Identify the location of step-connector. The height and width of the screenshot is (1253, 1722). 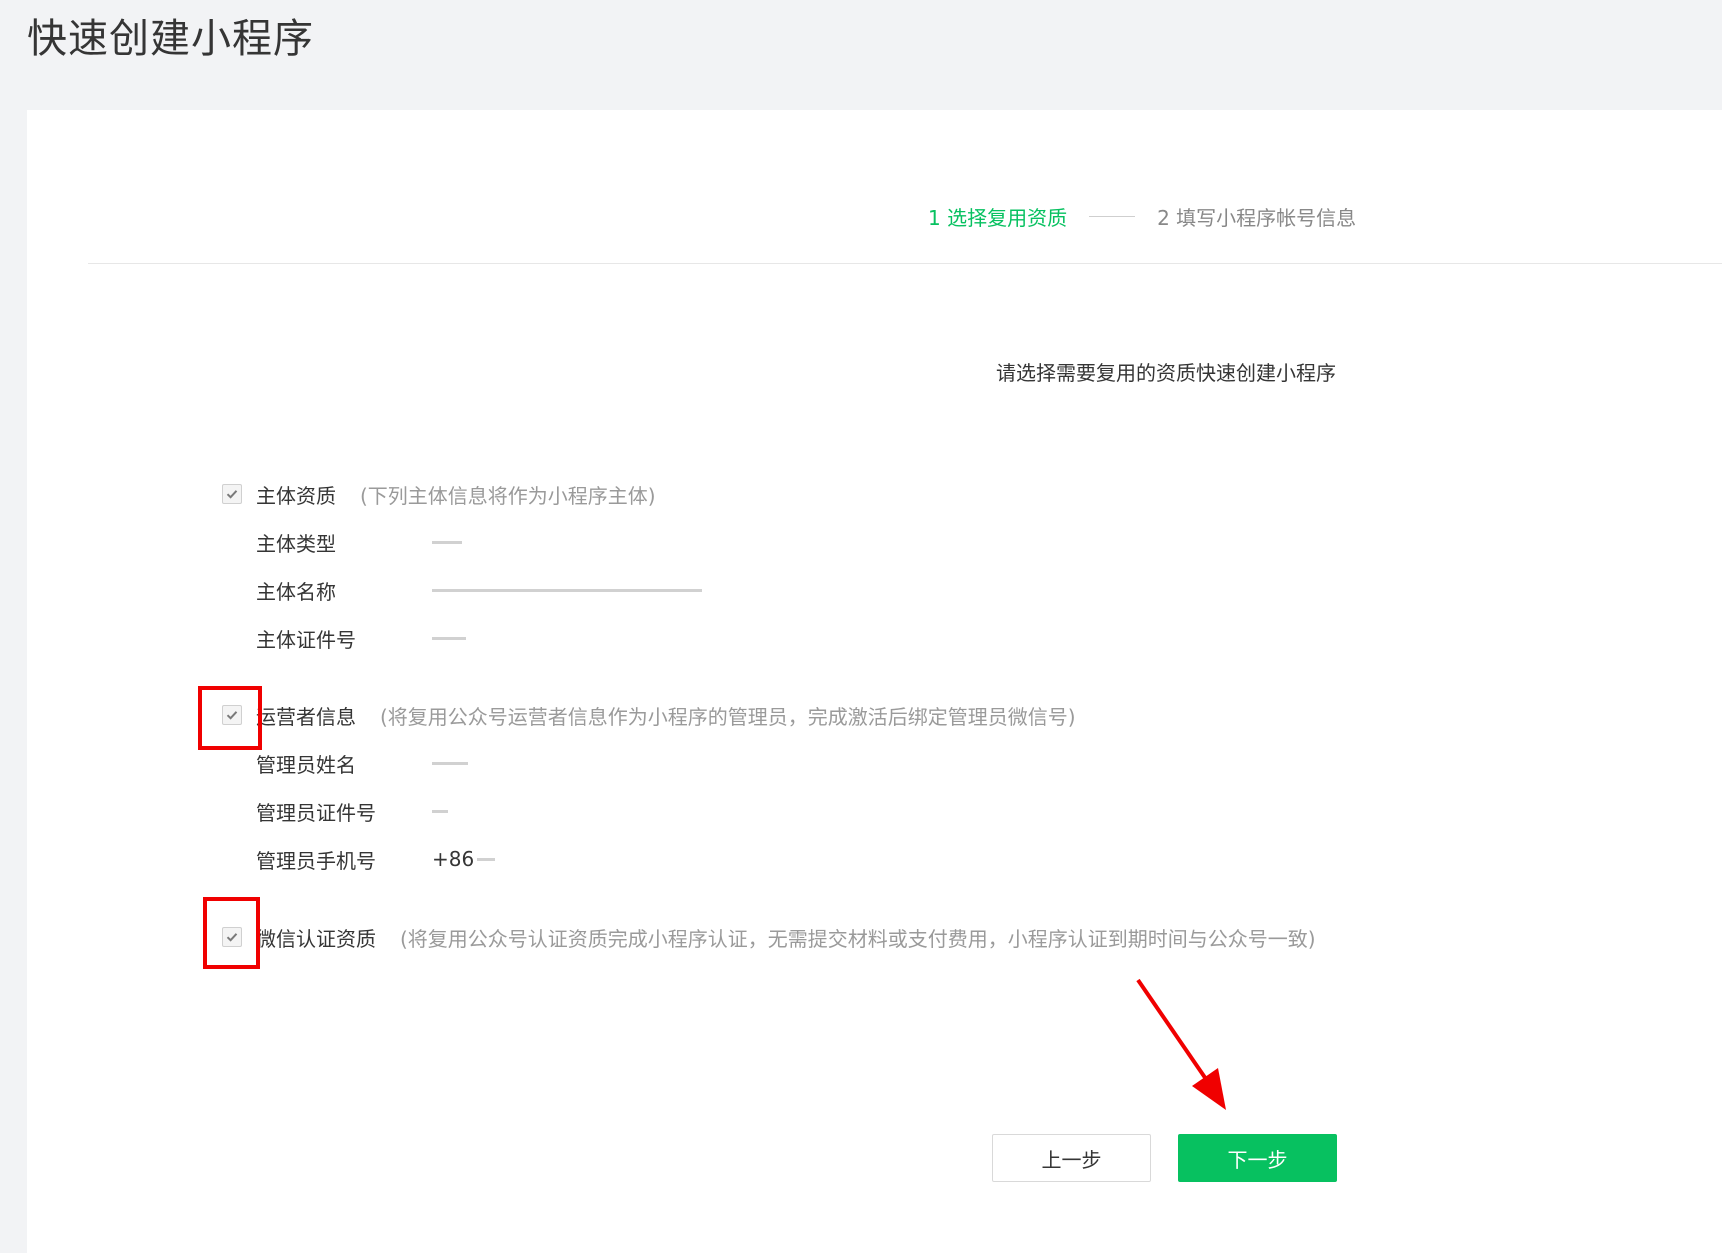
(1112, 216).